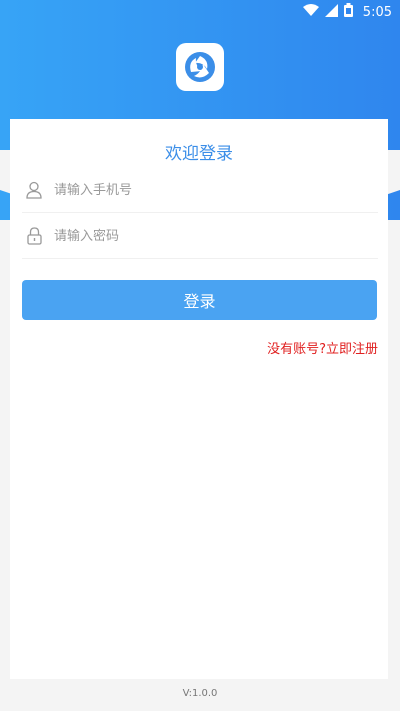 Image resolution: width=400 pixels, height=711 pixels. Describe the element at coordinates (199, 300) in the screenshot. I see `login-button: 登录` at that location.